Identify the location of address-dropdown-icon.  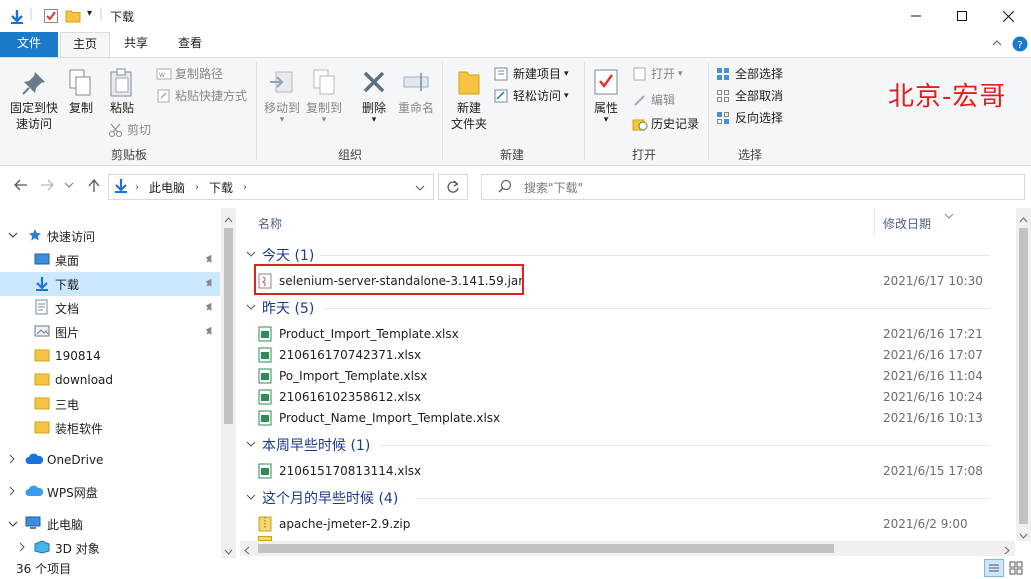
(420, 188).